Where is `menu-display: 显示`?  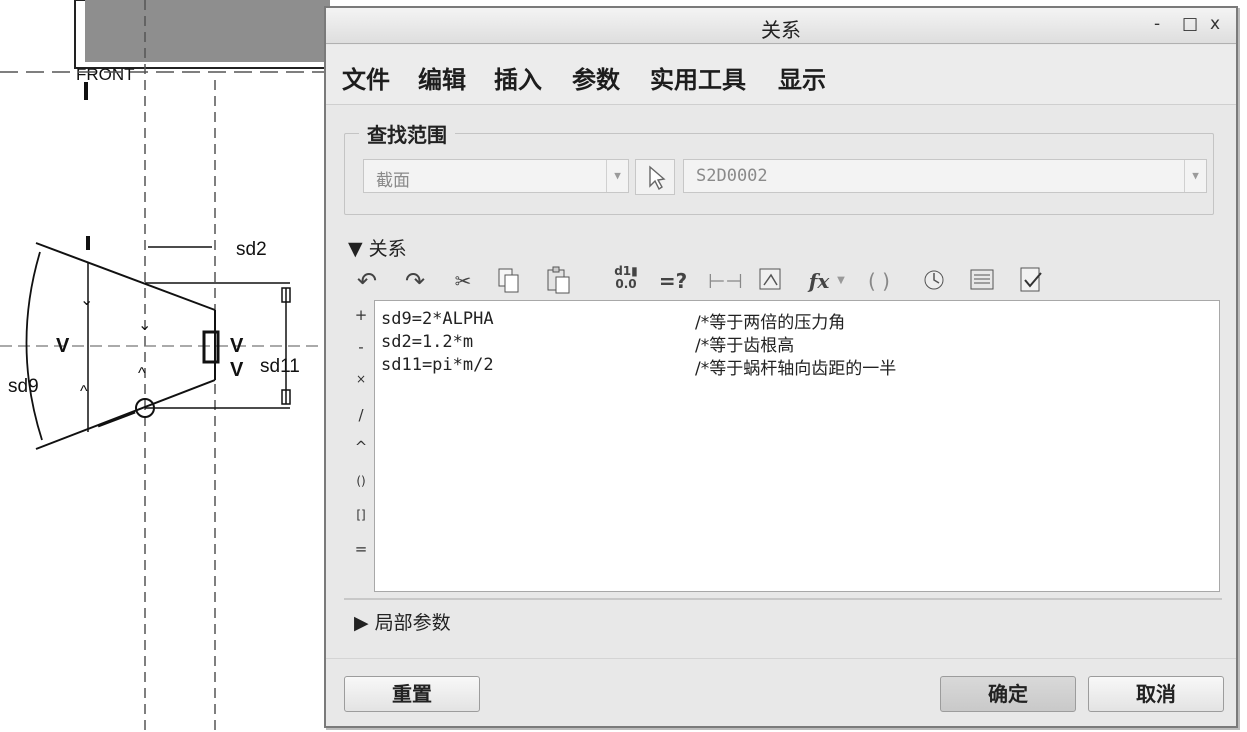
menu-display: 显示 is located at coordinates (802, 77).